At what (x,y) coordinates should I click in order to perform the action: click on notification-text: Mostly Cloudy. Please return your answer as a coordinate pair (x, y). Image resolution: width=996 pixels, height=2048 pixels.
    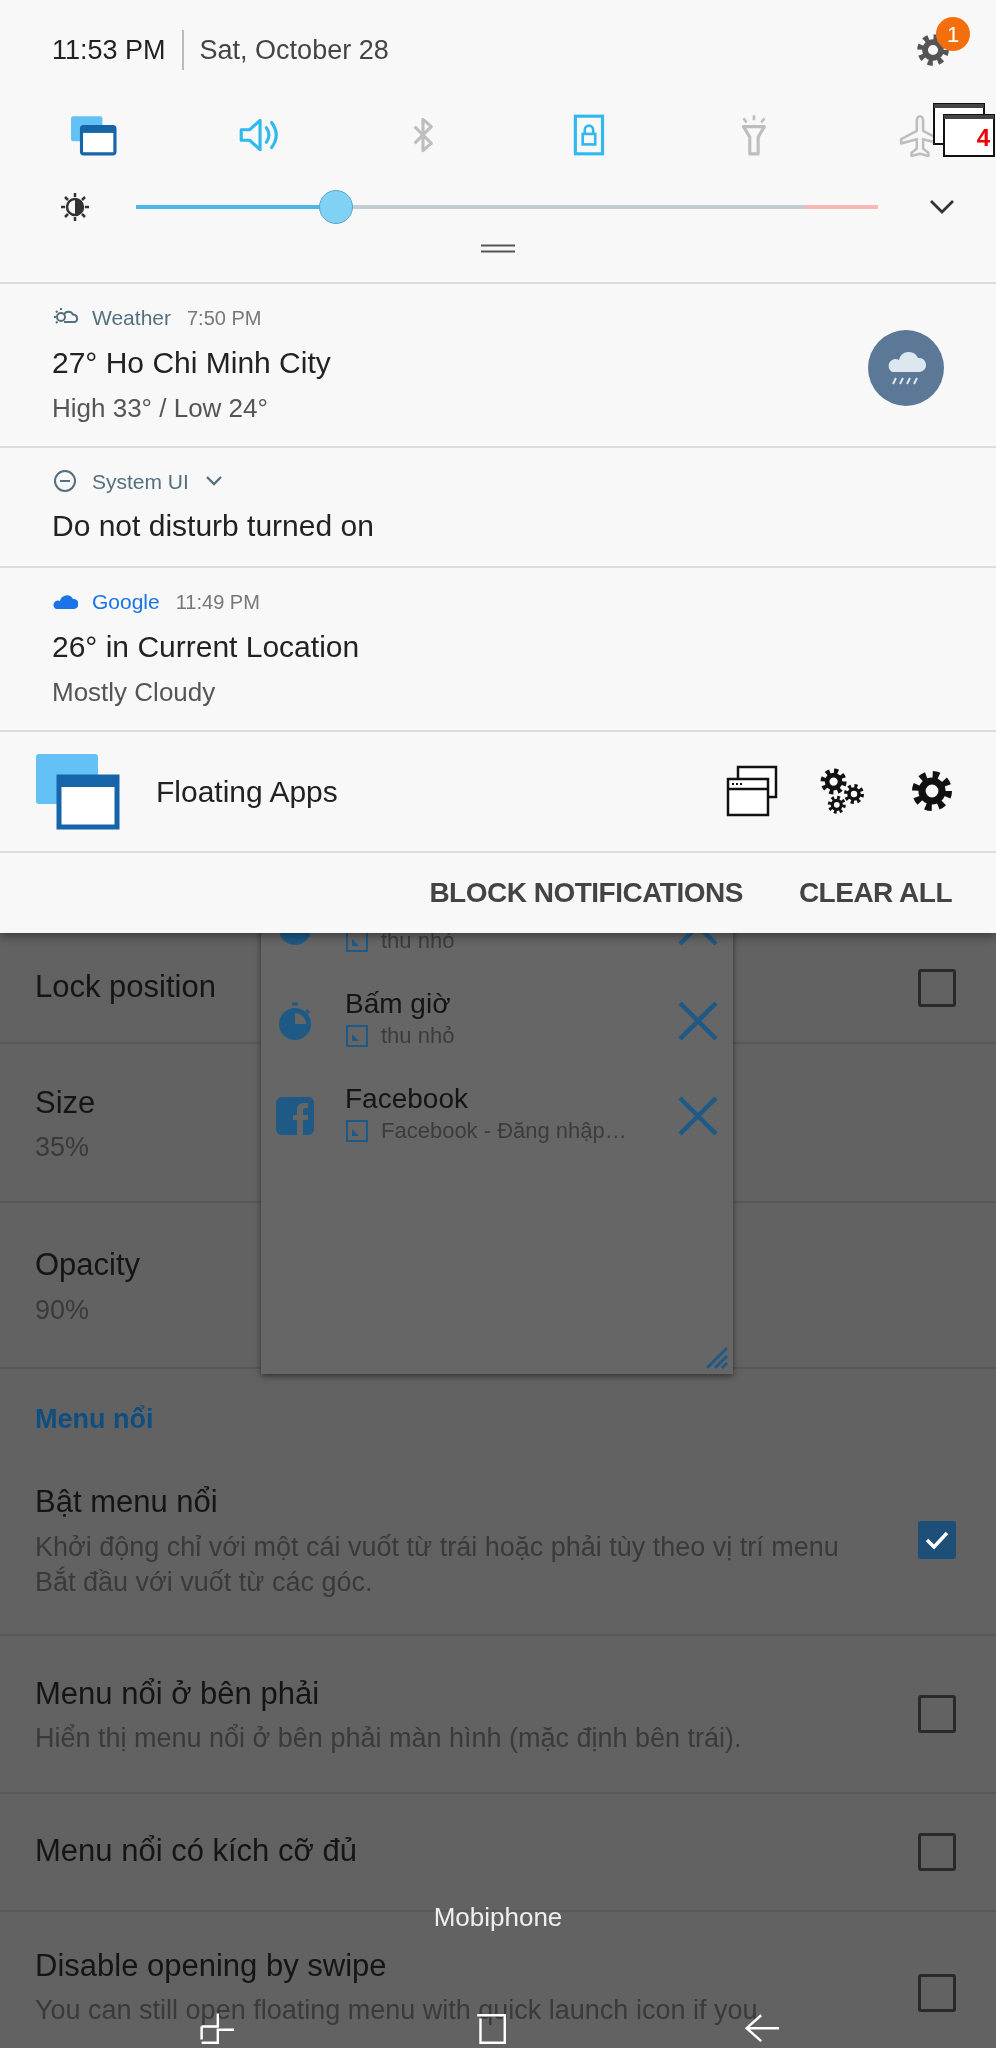
    Looking at the image, I should click on (134, 692).